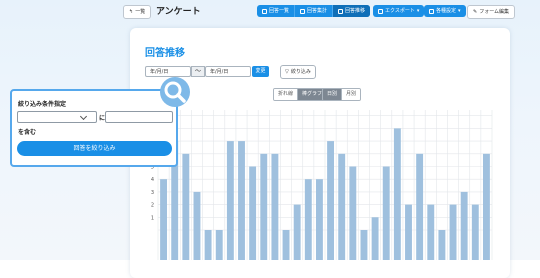 The width and height of the screenshot is (540, 278). I want to click on form-edit-button: ✎ フォーム編集, so click(491, 12).